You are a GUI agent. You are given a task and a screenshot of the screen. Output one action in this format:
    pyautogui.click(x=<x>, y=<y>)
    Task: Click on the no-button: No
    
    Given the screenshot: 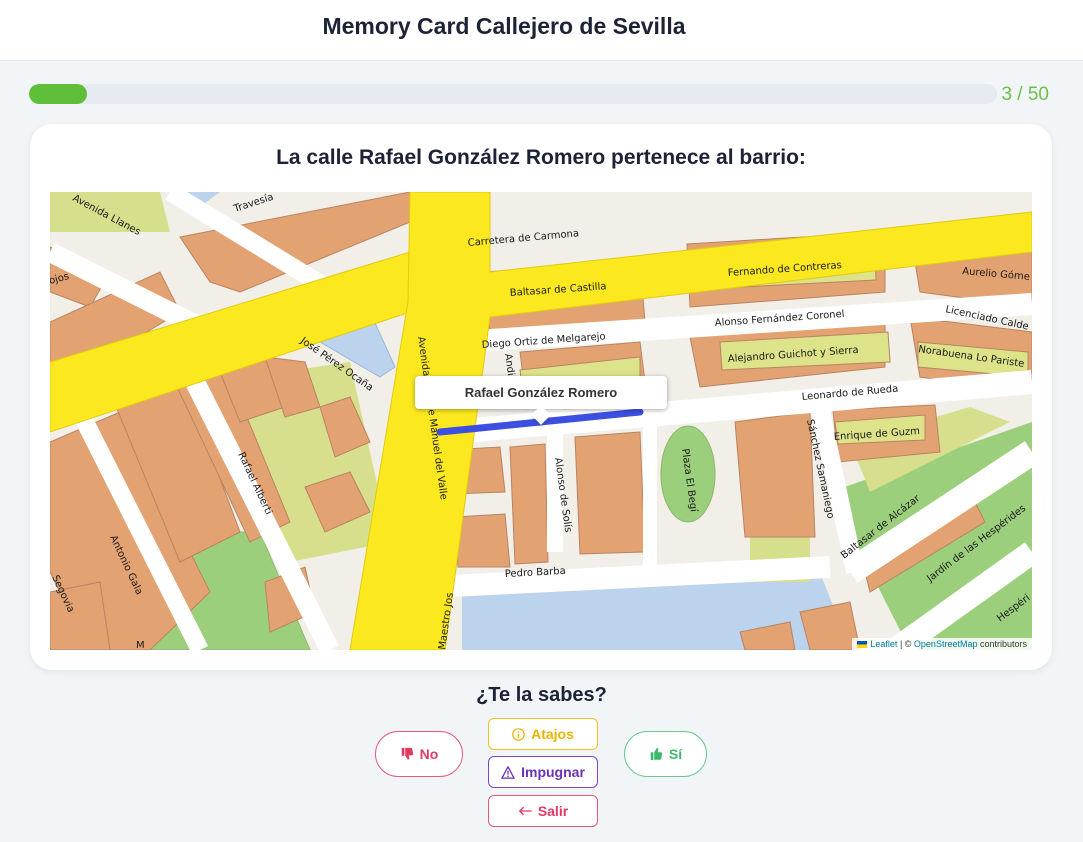 What is the action you would take?
    pyautogui.click(x=419, y=754)
    